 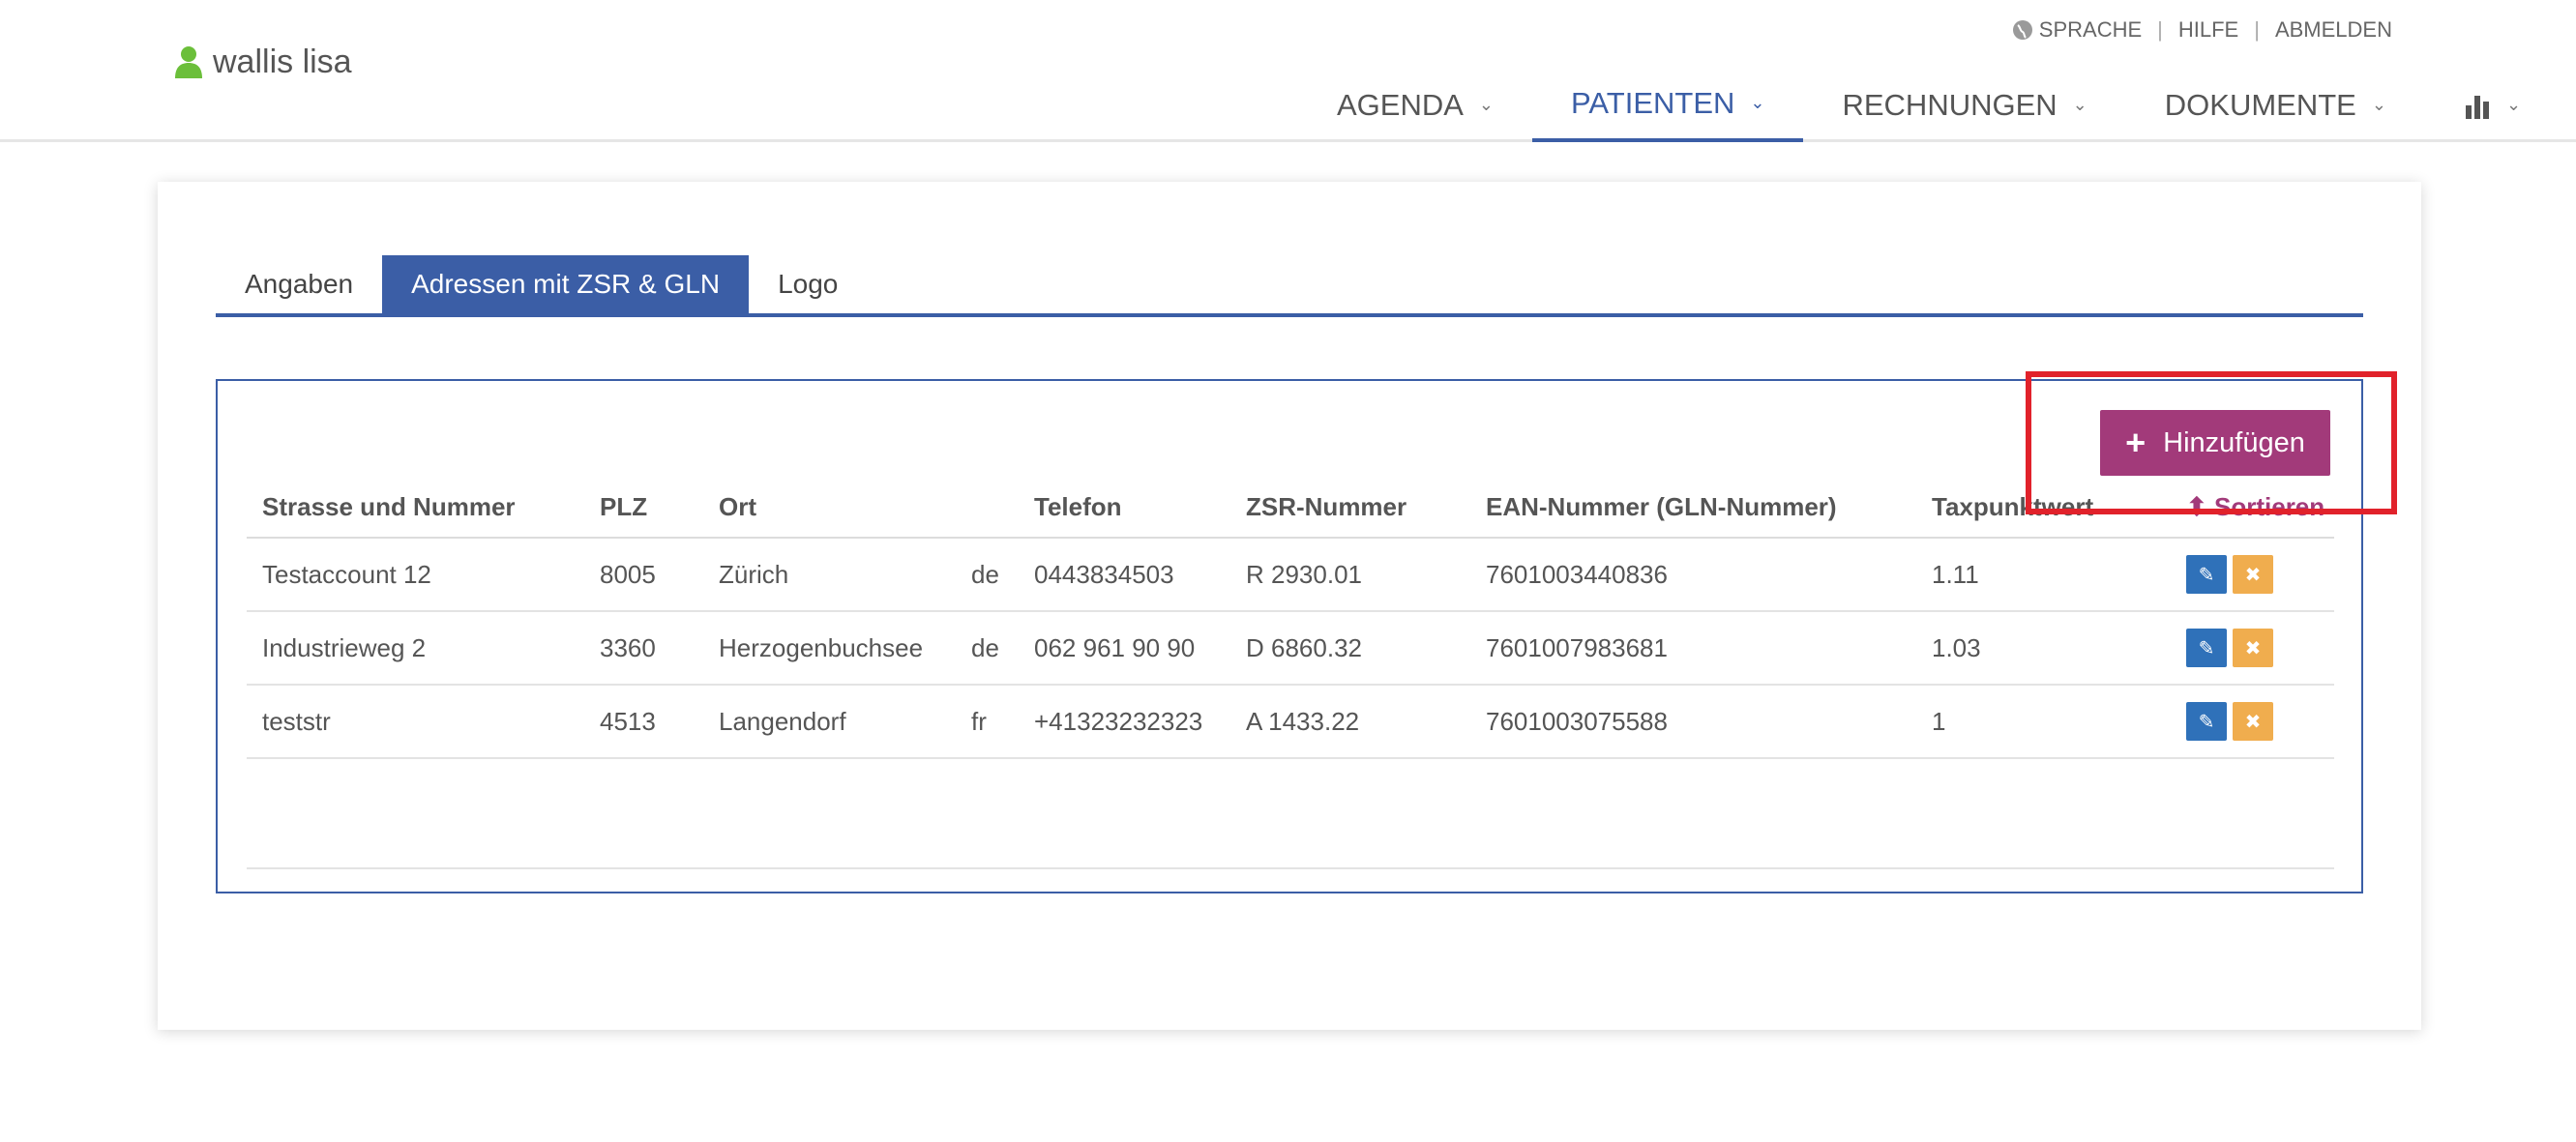 I want to click on cell-plz: 4513, so click(x=643, y=722).